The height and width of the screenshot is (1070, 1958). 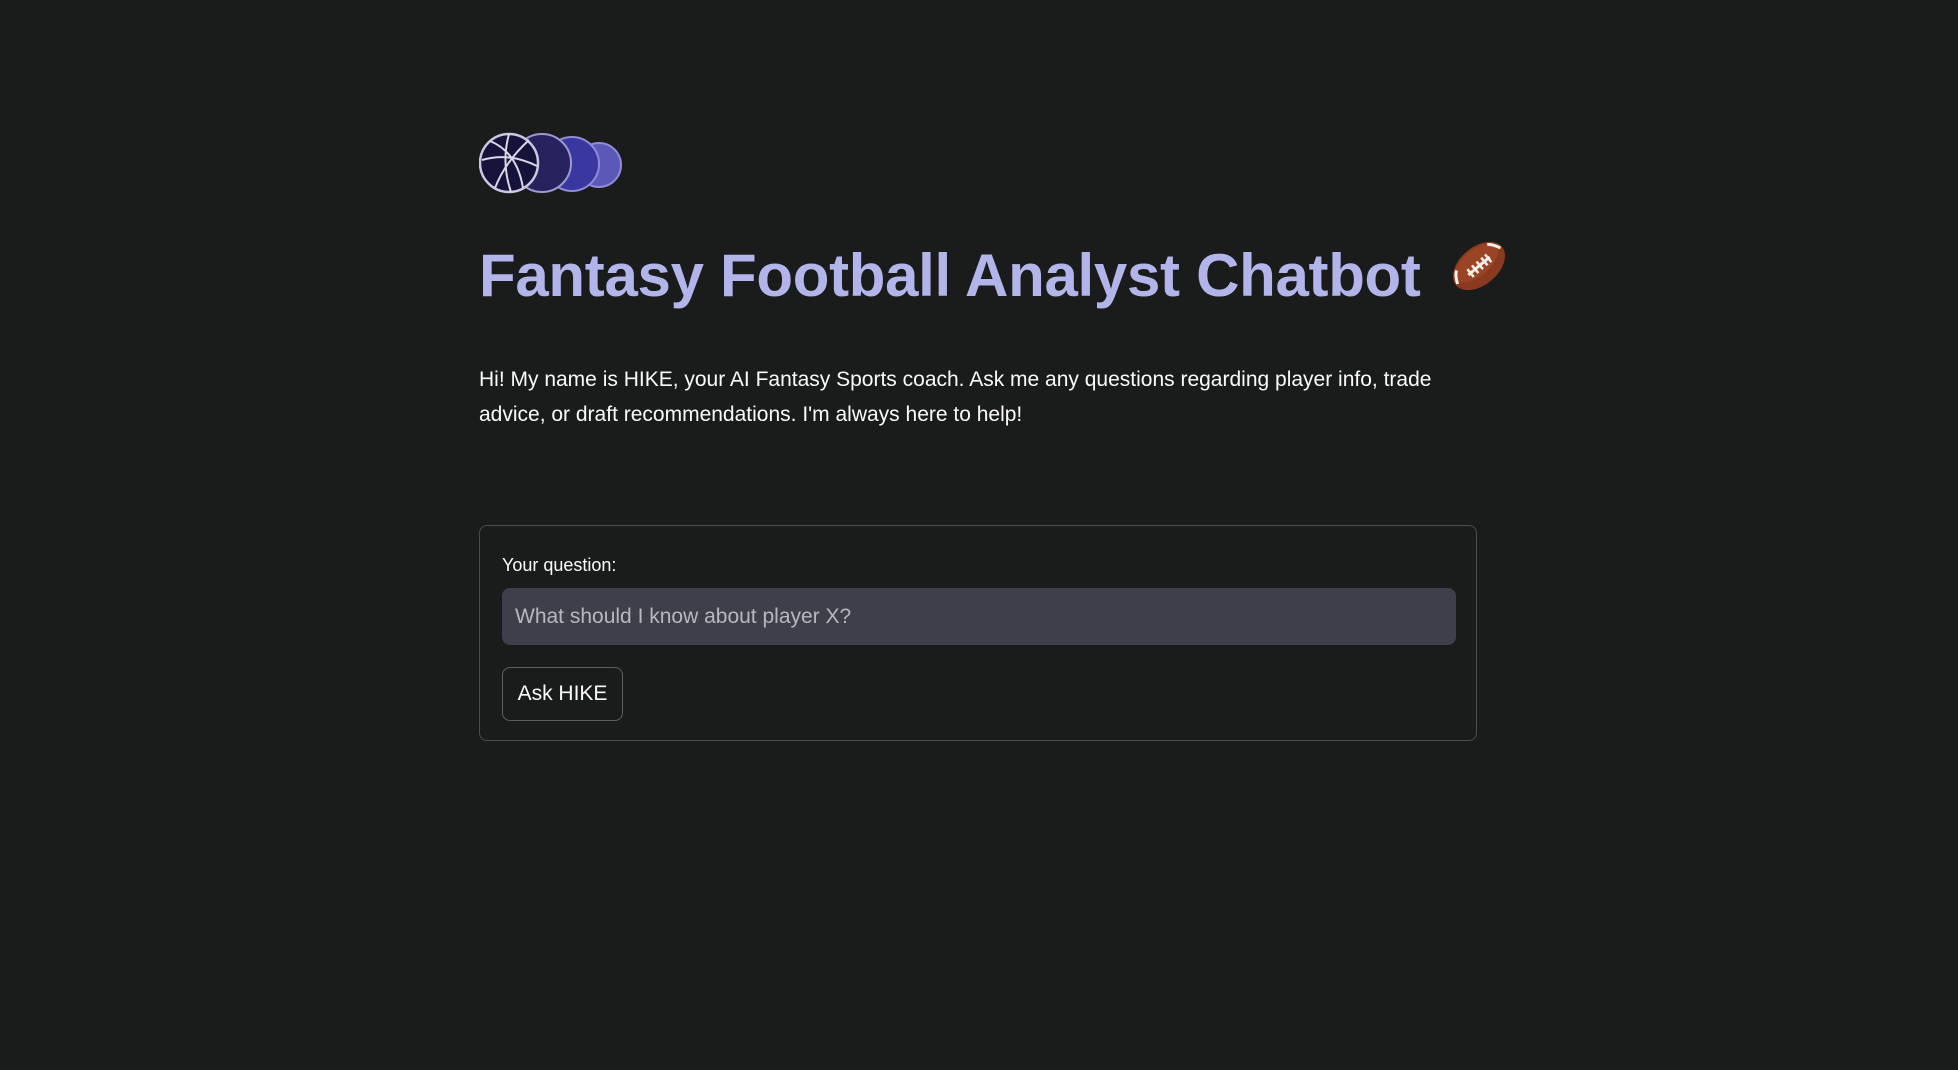 What do you see at coordinates (559, 565) in the screenshot?
I see `question-label: Your question:` at bounding box center [559, 565].